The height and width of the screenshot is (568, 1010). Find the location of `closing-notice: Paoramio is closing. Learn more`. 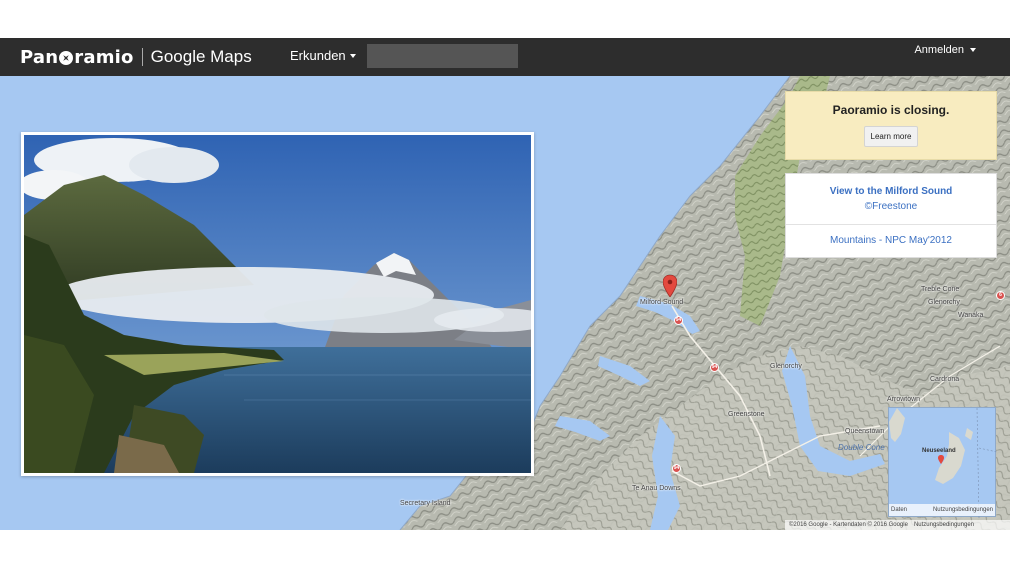

closing-notice: Paoramio is closing. Learn more is located at coordinates (891, 125).